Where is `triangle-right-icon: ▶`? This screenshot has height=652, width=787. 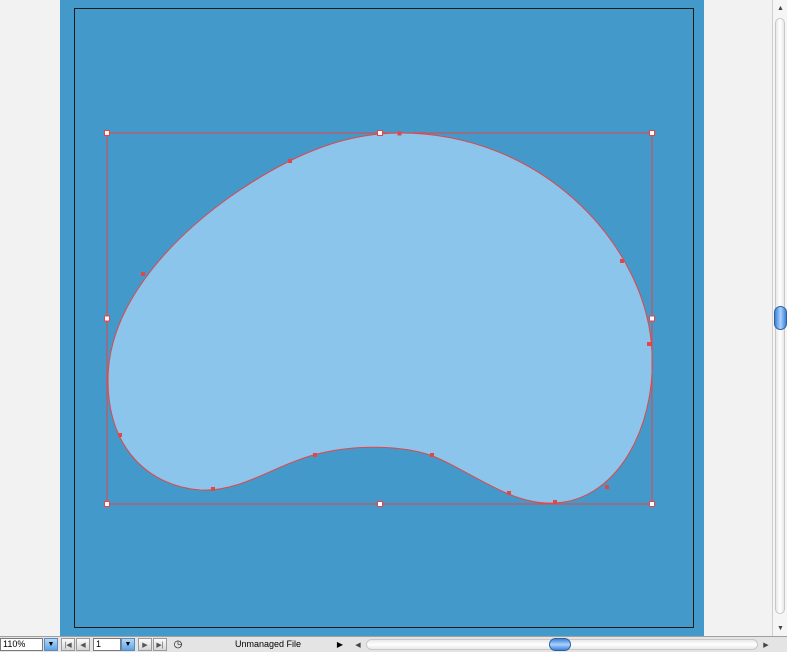
triangle-right-icon: ▶ is located at coordinates (340, 644).